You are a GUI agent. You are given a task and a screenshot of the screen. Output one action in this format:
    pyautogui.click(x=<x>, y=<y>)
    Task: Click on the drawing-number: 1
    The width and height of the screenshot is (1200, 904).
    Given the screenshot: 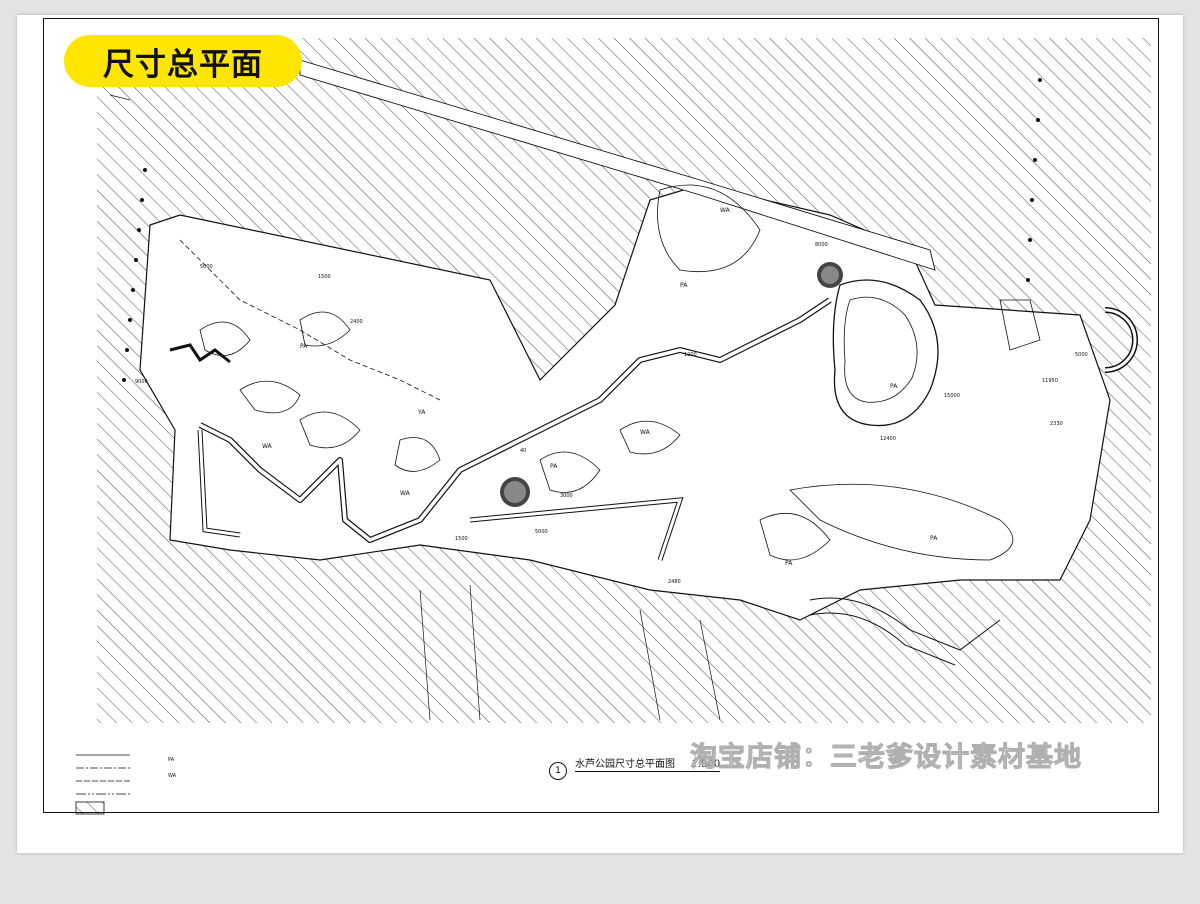 What is the action you would take?
    pyautogui.click(x=558, y=771)
    